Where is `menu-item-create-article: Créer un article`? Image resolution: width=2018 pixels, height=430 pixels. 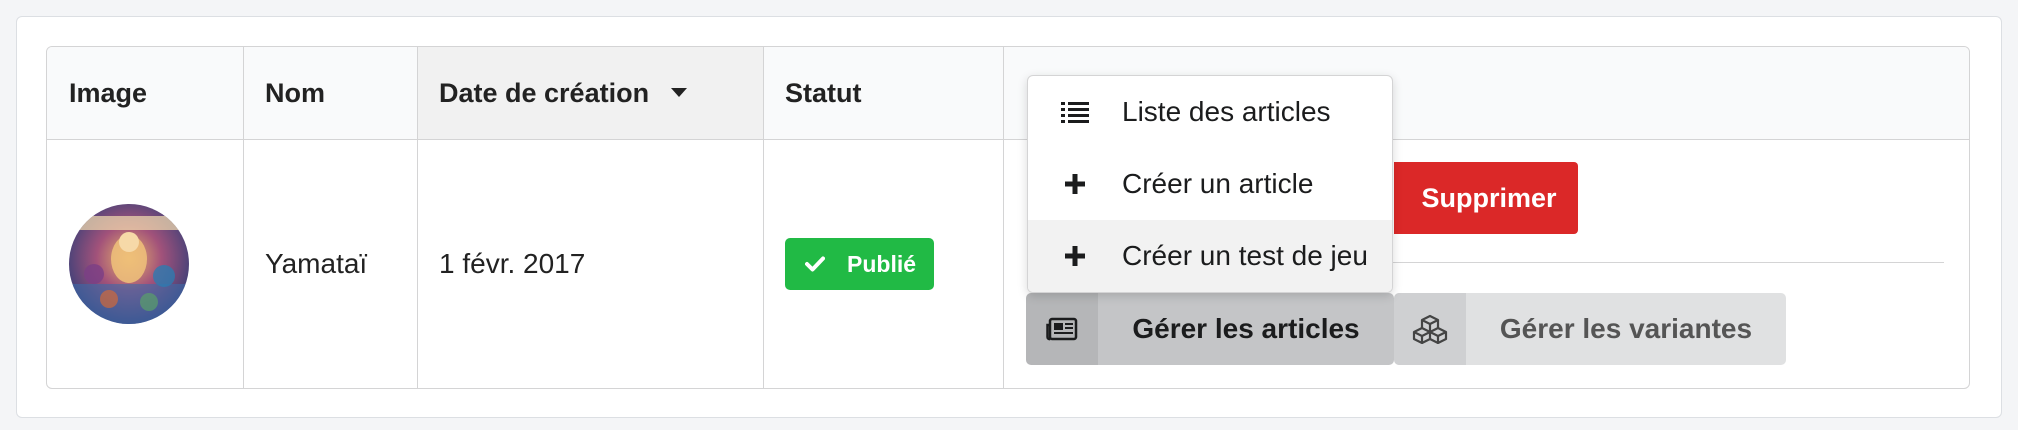
menu-item-create-article: Créer un article is located at coordinates (1210, 184).